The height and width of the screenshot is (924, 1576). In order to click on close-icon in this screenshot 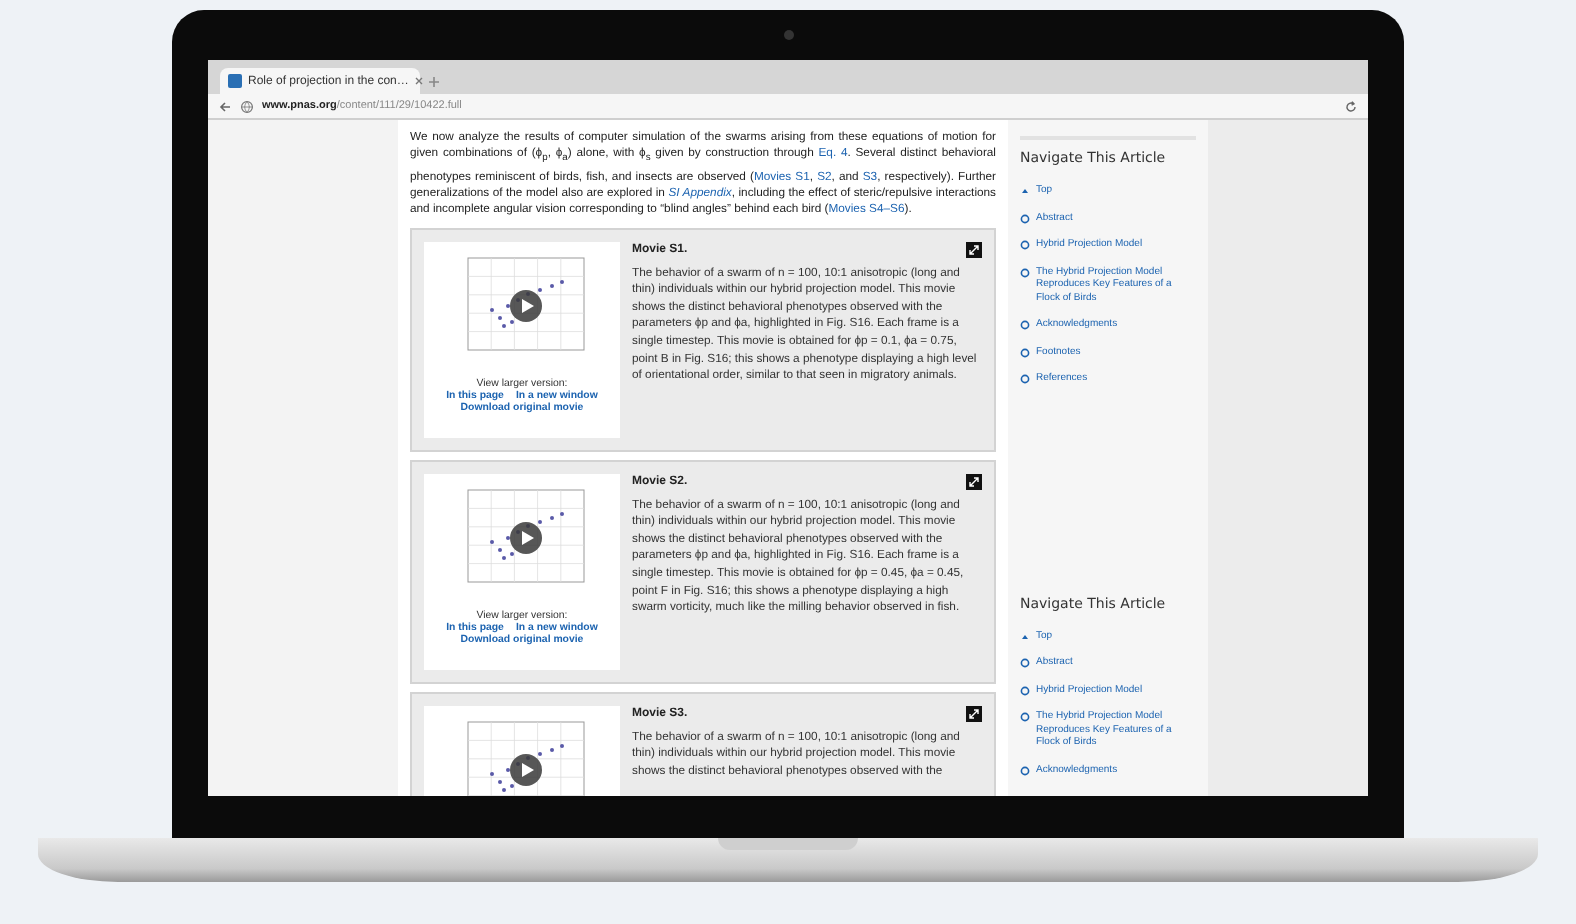, I will do `click(419, 81)`.